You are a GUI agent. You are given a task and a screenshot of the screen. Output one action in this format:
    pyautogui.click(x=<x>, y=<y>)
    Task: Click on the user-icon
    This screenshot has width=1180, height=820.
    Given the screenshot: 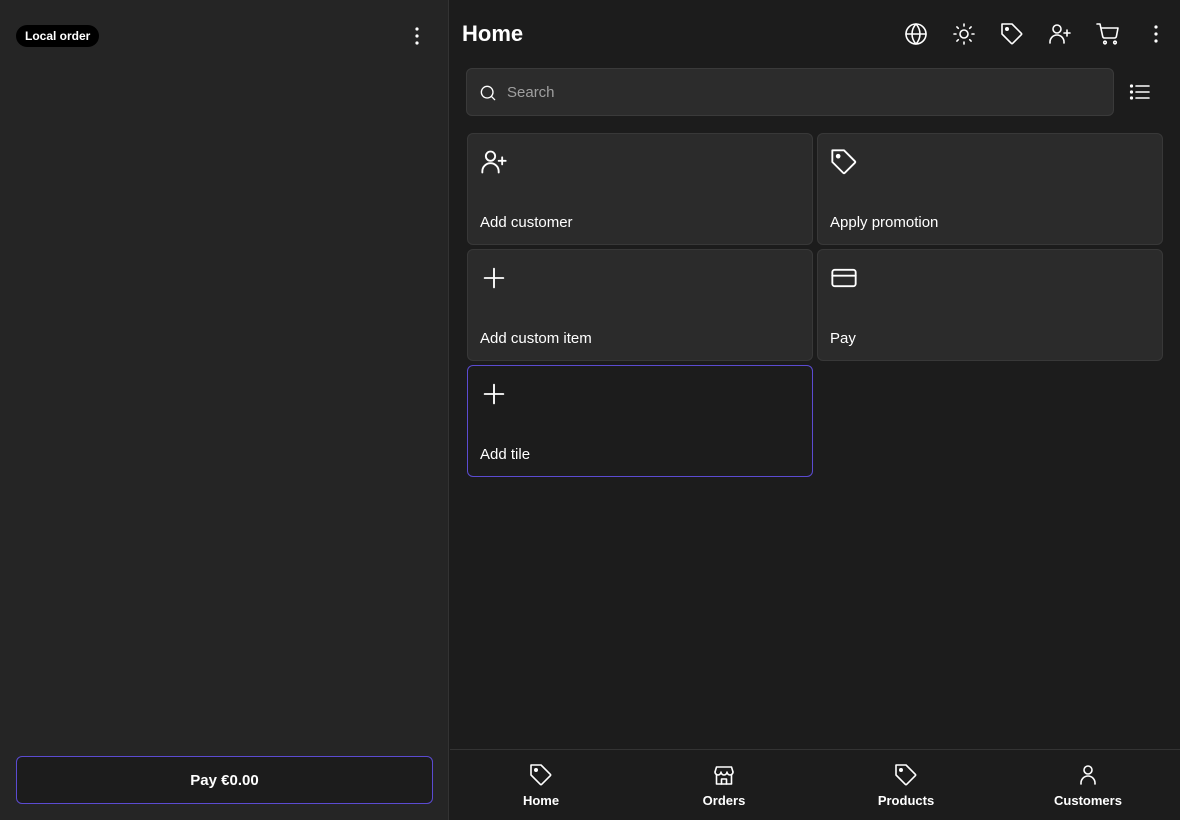 What is the action you would take?
    pyautogui.click(x=1088, y=775)
    